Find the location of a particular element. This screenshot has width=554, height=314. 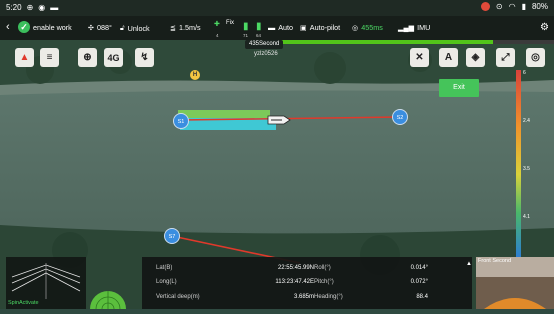

crosshair-icon: ⊕ is located at coordinates (87, 57).